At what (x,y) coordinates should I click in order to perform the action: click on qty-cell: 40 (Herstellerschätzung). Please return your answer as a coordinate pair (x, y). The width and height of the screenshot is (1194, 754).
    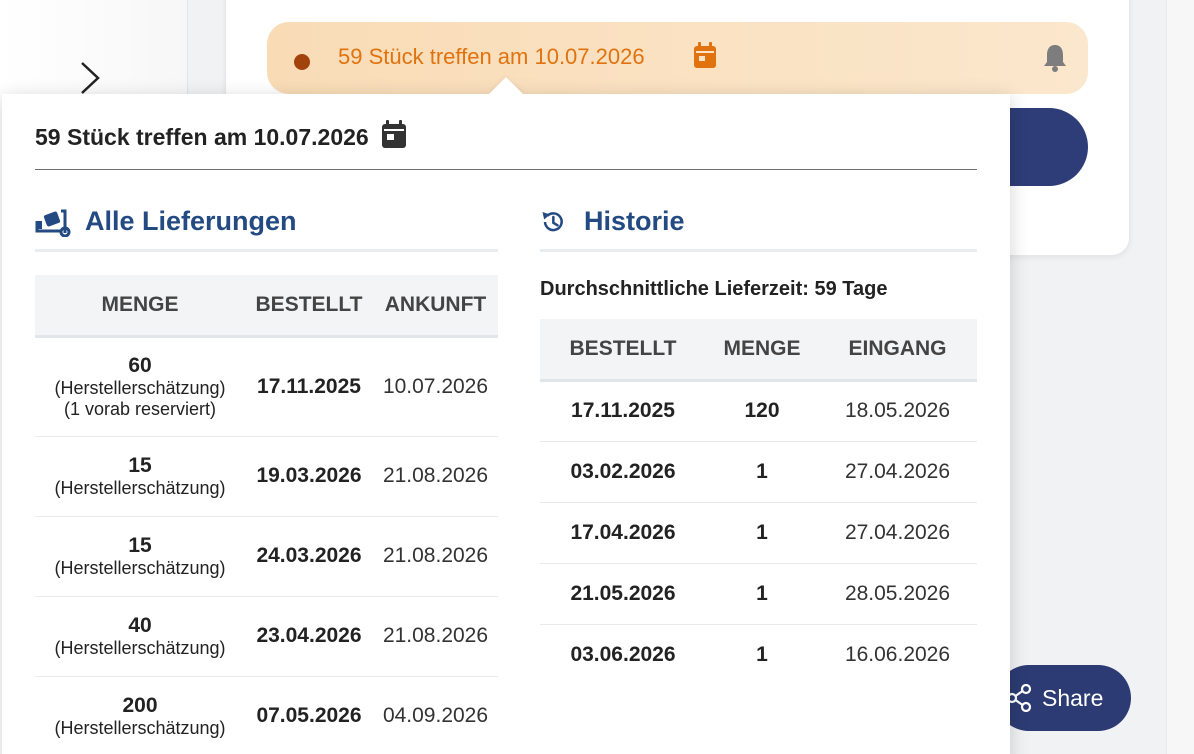
    Looking at the image, I should click on (140, 636).